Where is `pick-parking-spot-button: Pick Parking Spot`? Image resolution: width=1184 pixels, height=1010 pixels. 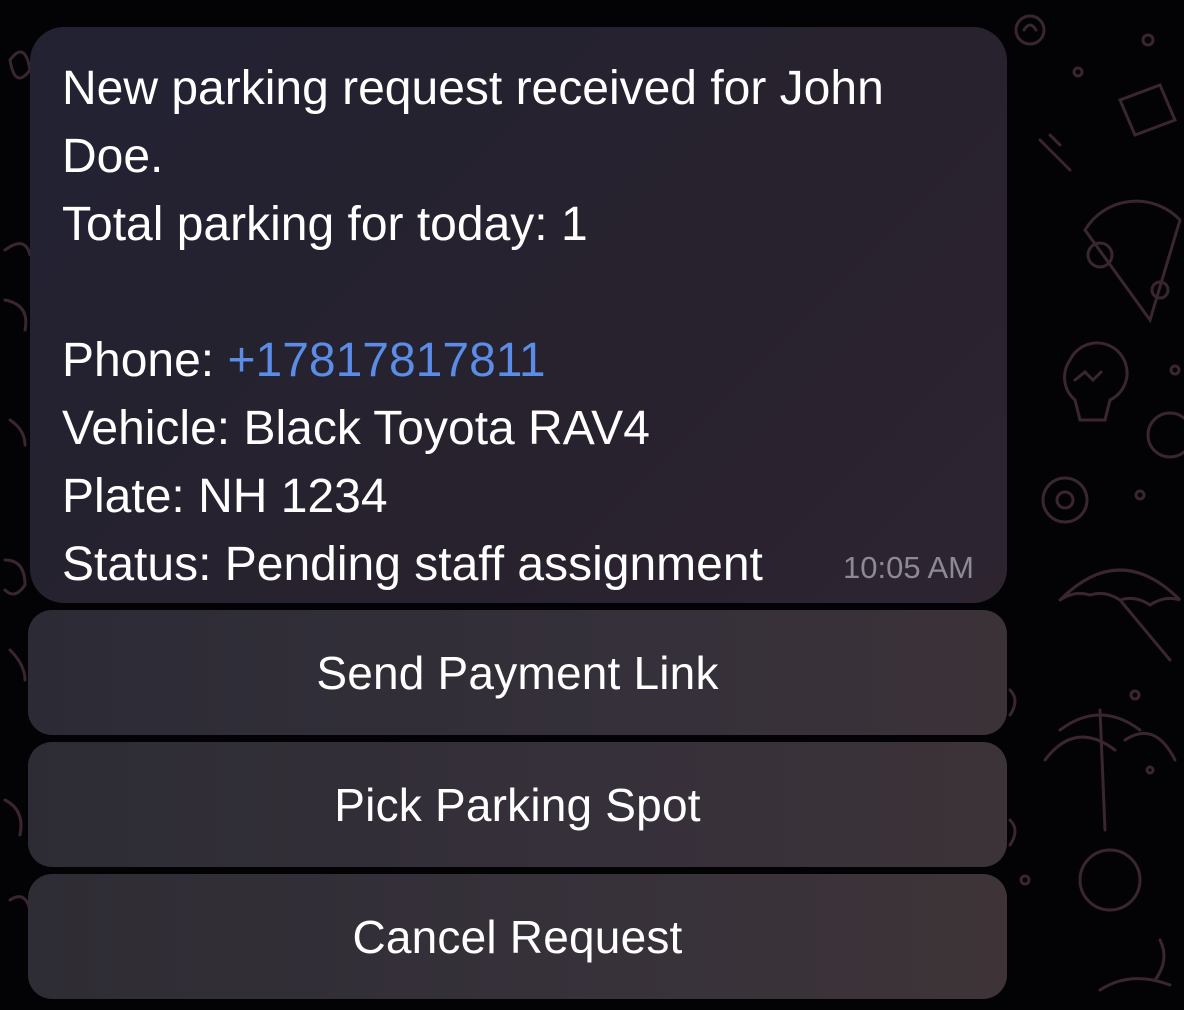
pick-parking-spot-button: Pick Parking Spot is located at coordinates (517, 804).